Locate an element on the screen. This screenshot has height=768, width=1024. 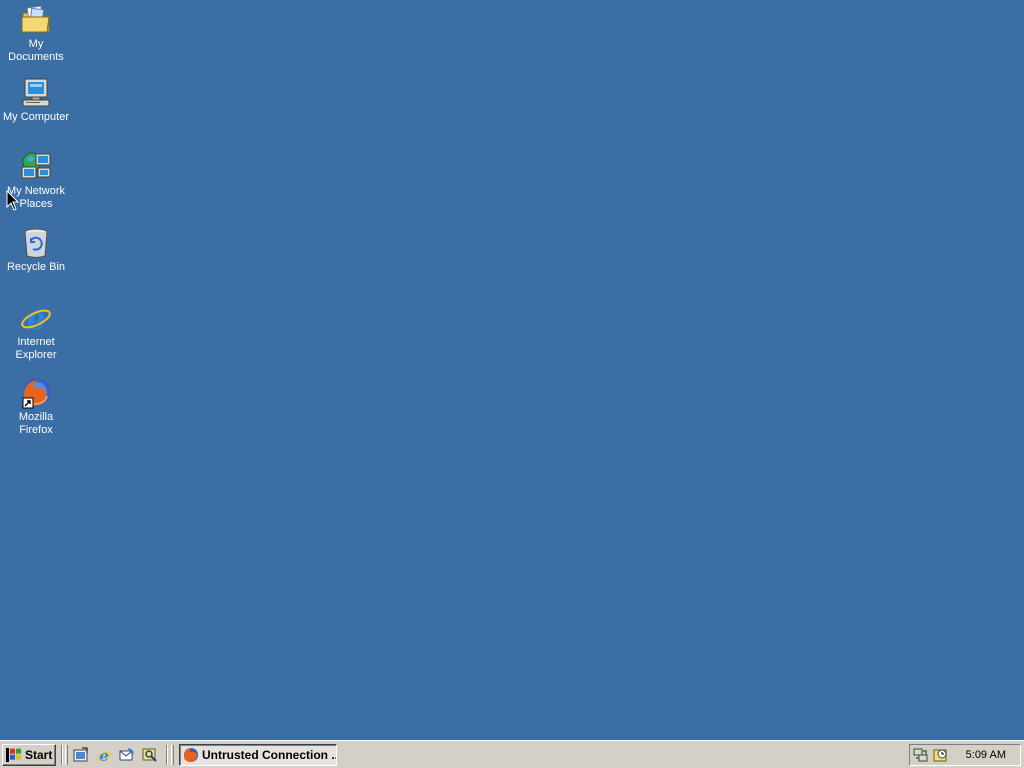
desktop-icon-recycle-bin: Recycle Bin is located at coordinates (36, 250).